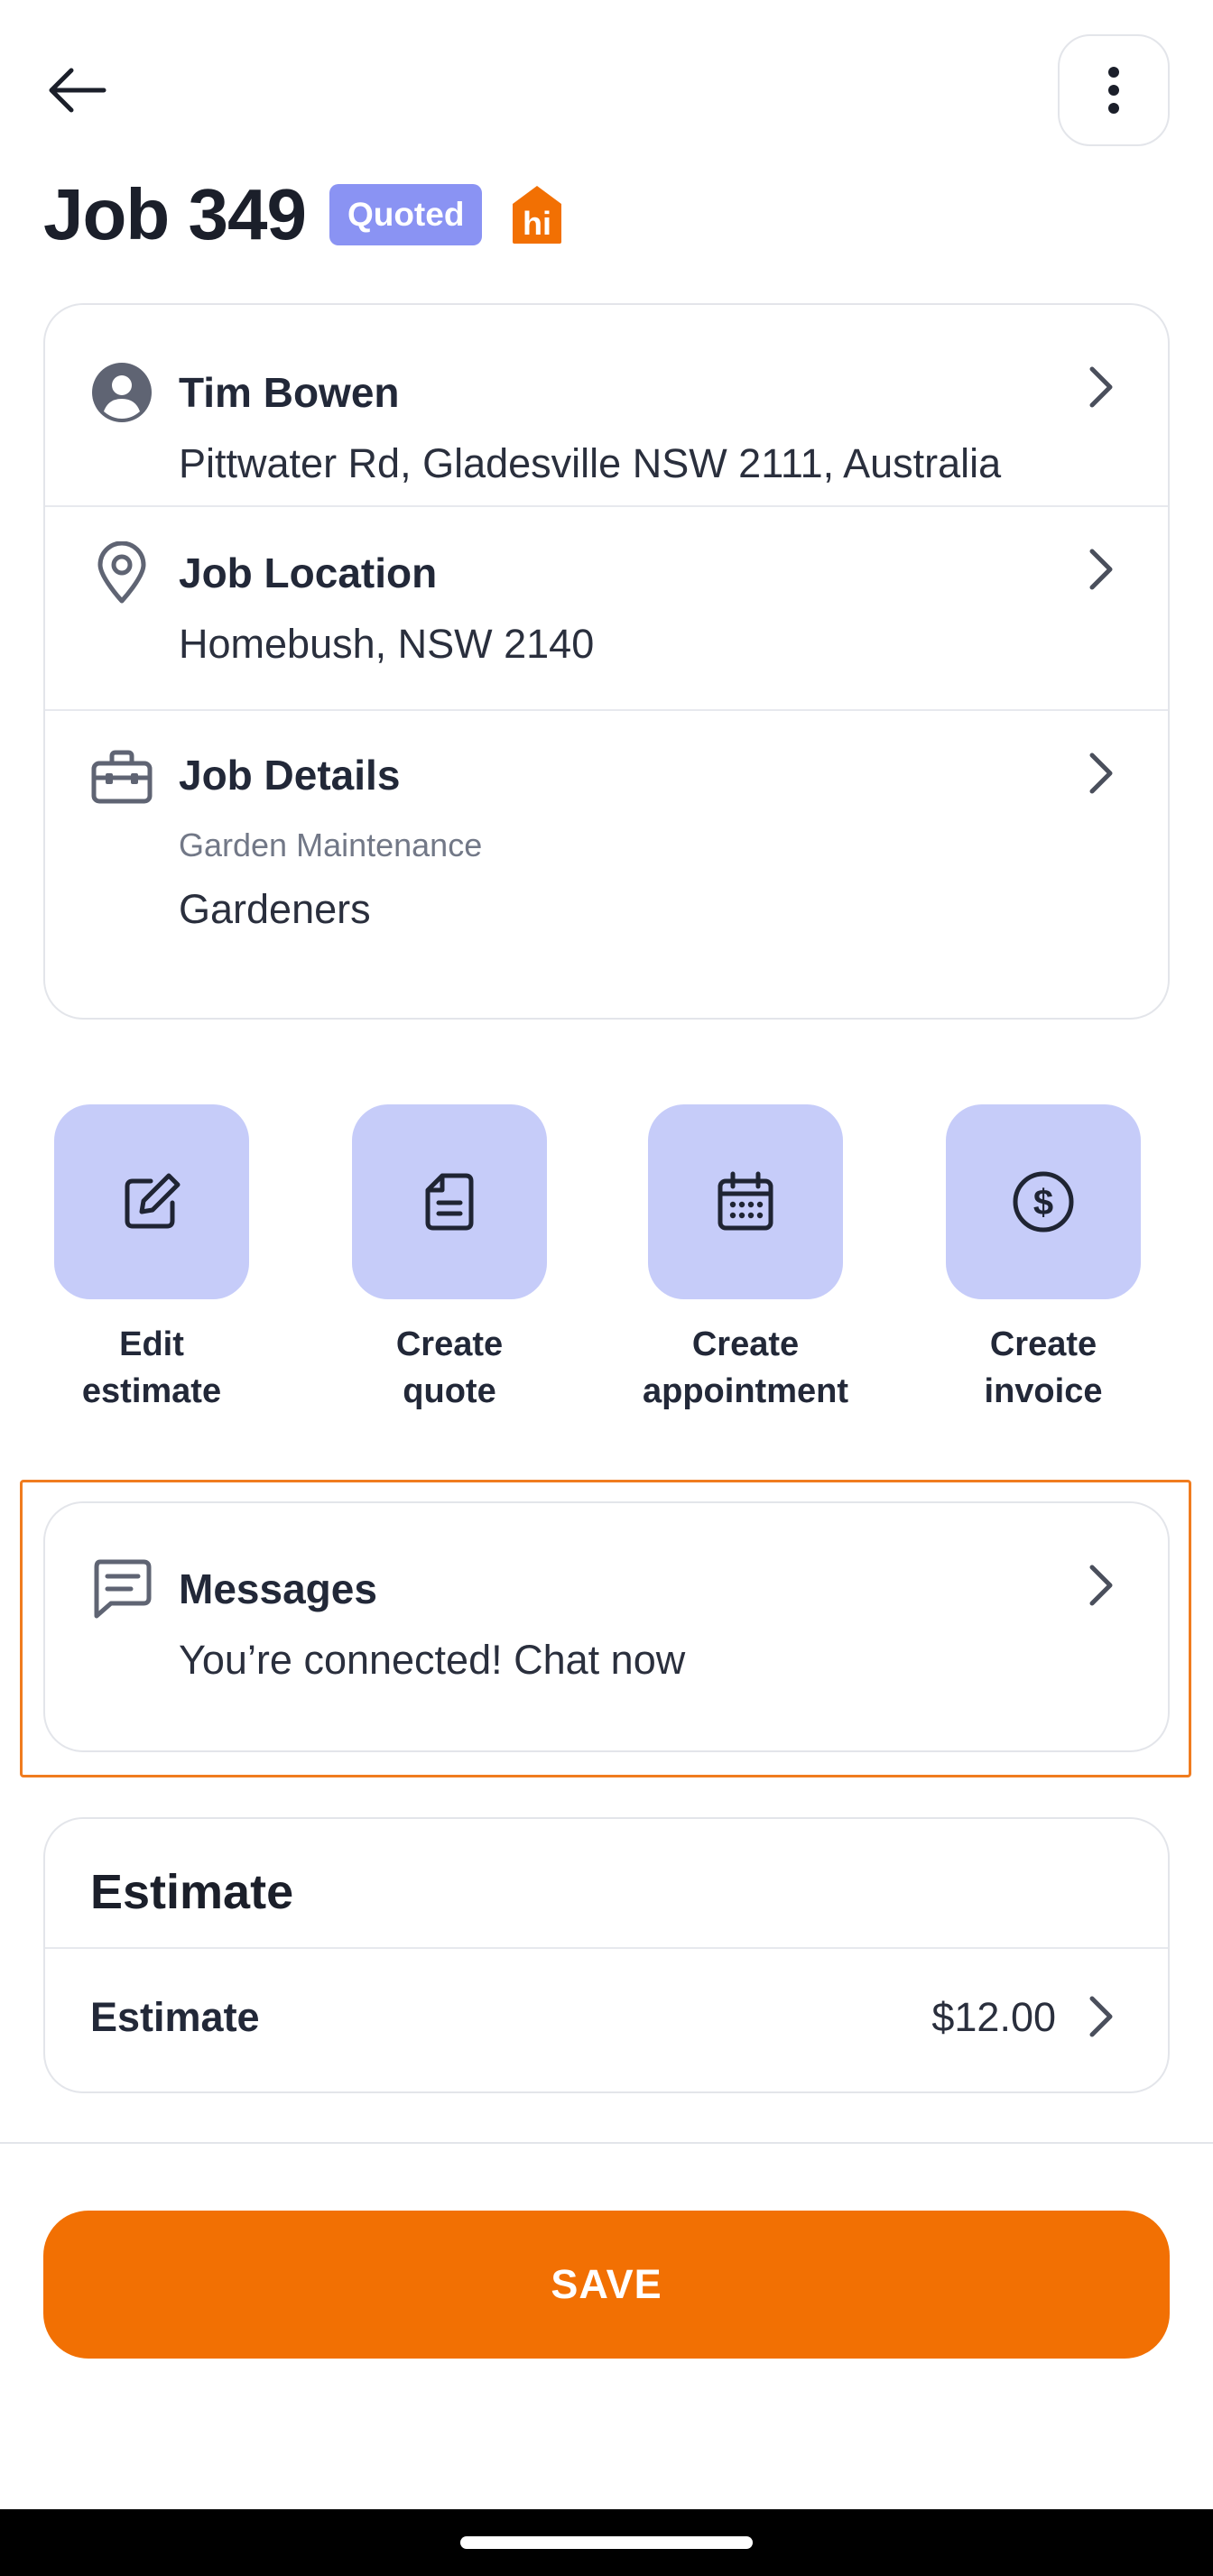 The image size is (1213, 2576). I want to click on create-appointment-label: Create appointment, so click(745, 1367).